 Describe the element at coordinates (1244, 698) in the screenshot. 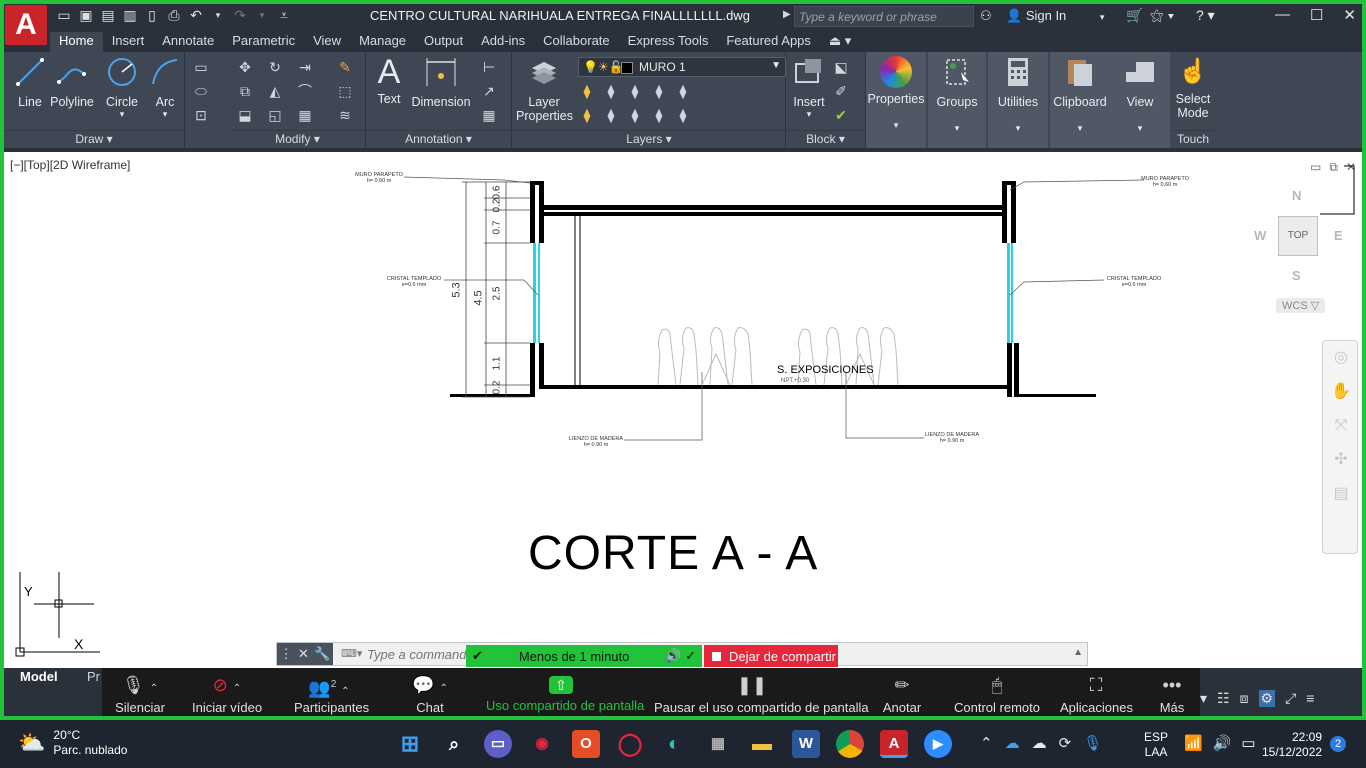

I see `isolate-icon: ⧈` at that location.